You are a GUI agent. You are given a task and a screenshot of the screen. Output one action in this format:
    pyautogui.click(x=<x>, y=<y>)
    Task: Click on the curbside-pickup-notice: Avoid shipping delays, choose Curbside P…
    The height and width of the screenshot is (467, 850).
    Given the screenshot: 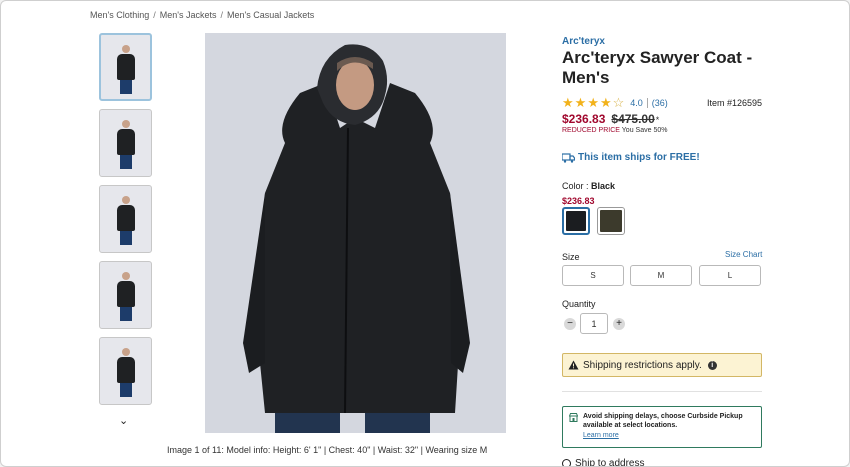 What is the action you would take?
    pyautogui.click(x=662, y=427)
    